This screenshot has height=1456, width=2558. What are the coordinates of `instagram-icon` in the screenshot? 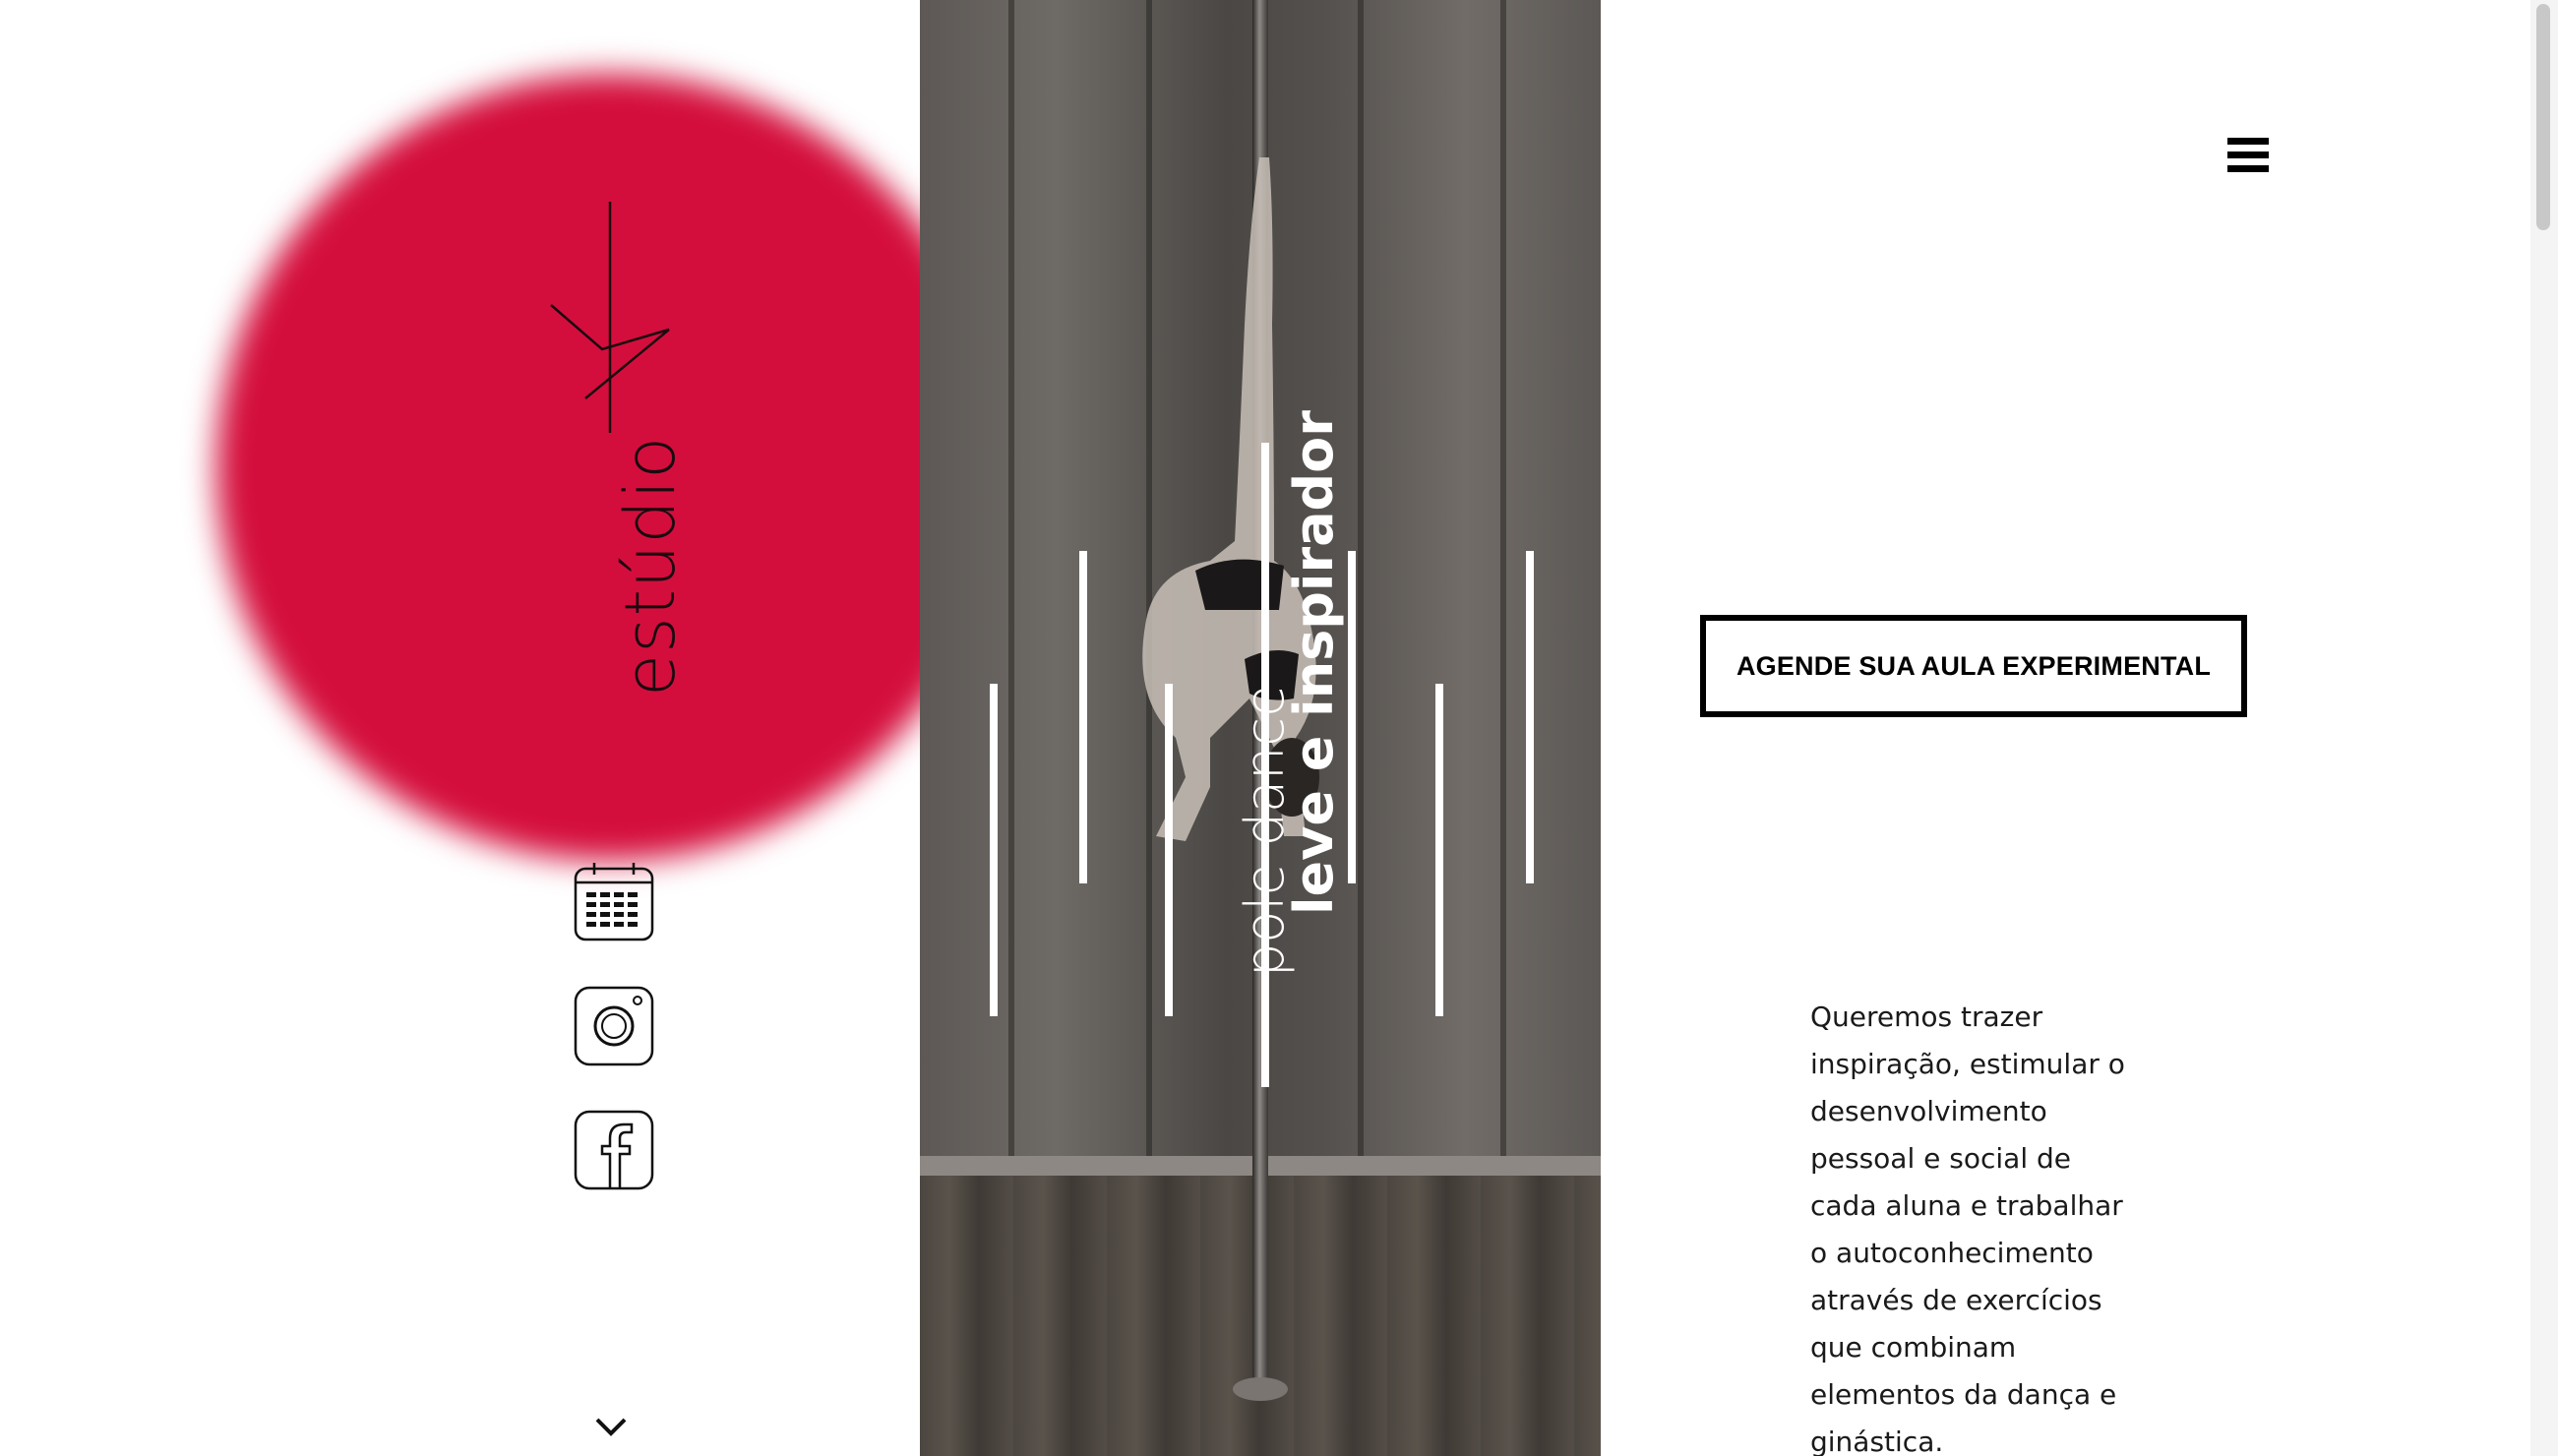 It's located at (614, 1026).